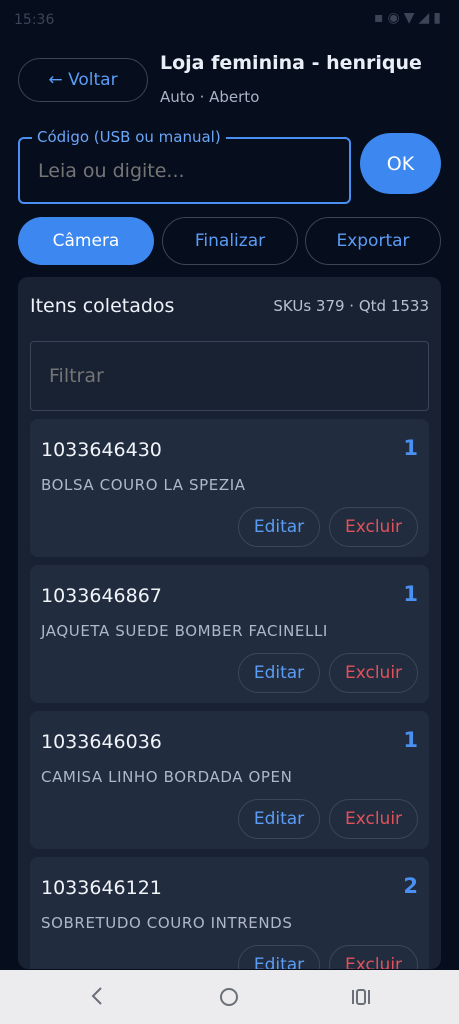 The width and height of the screenshot is (459, 1024). I want to click on back-nav-icon, so click(97, 996).